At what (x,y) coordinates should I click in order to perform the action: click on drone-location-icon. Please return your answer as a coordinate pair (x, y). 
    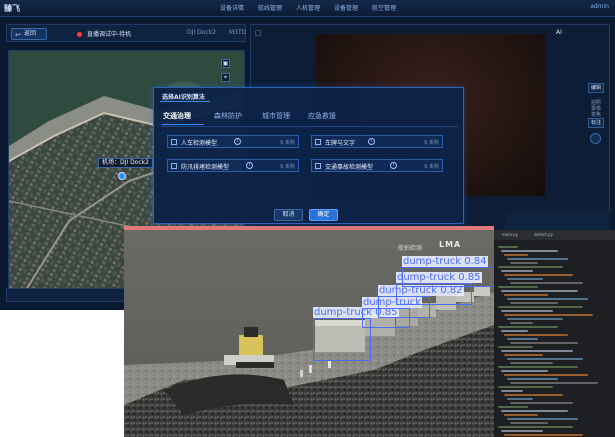
    Looking at the image, I should click on (122, 176).